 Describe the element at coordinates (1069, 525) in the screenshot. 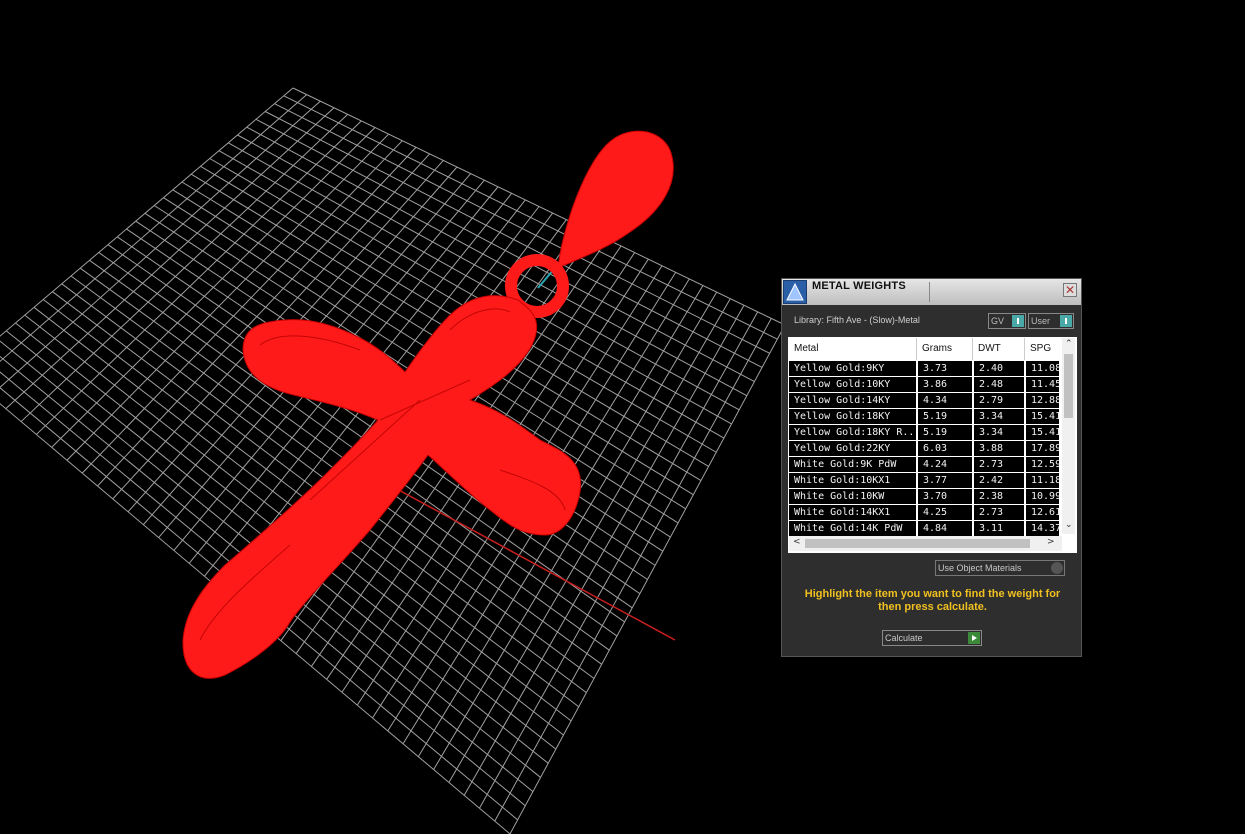

I see `scroll-down-icon: ⌄` at that location.